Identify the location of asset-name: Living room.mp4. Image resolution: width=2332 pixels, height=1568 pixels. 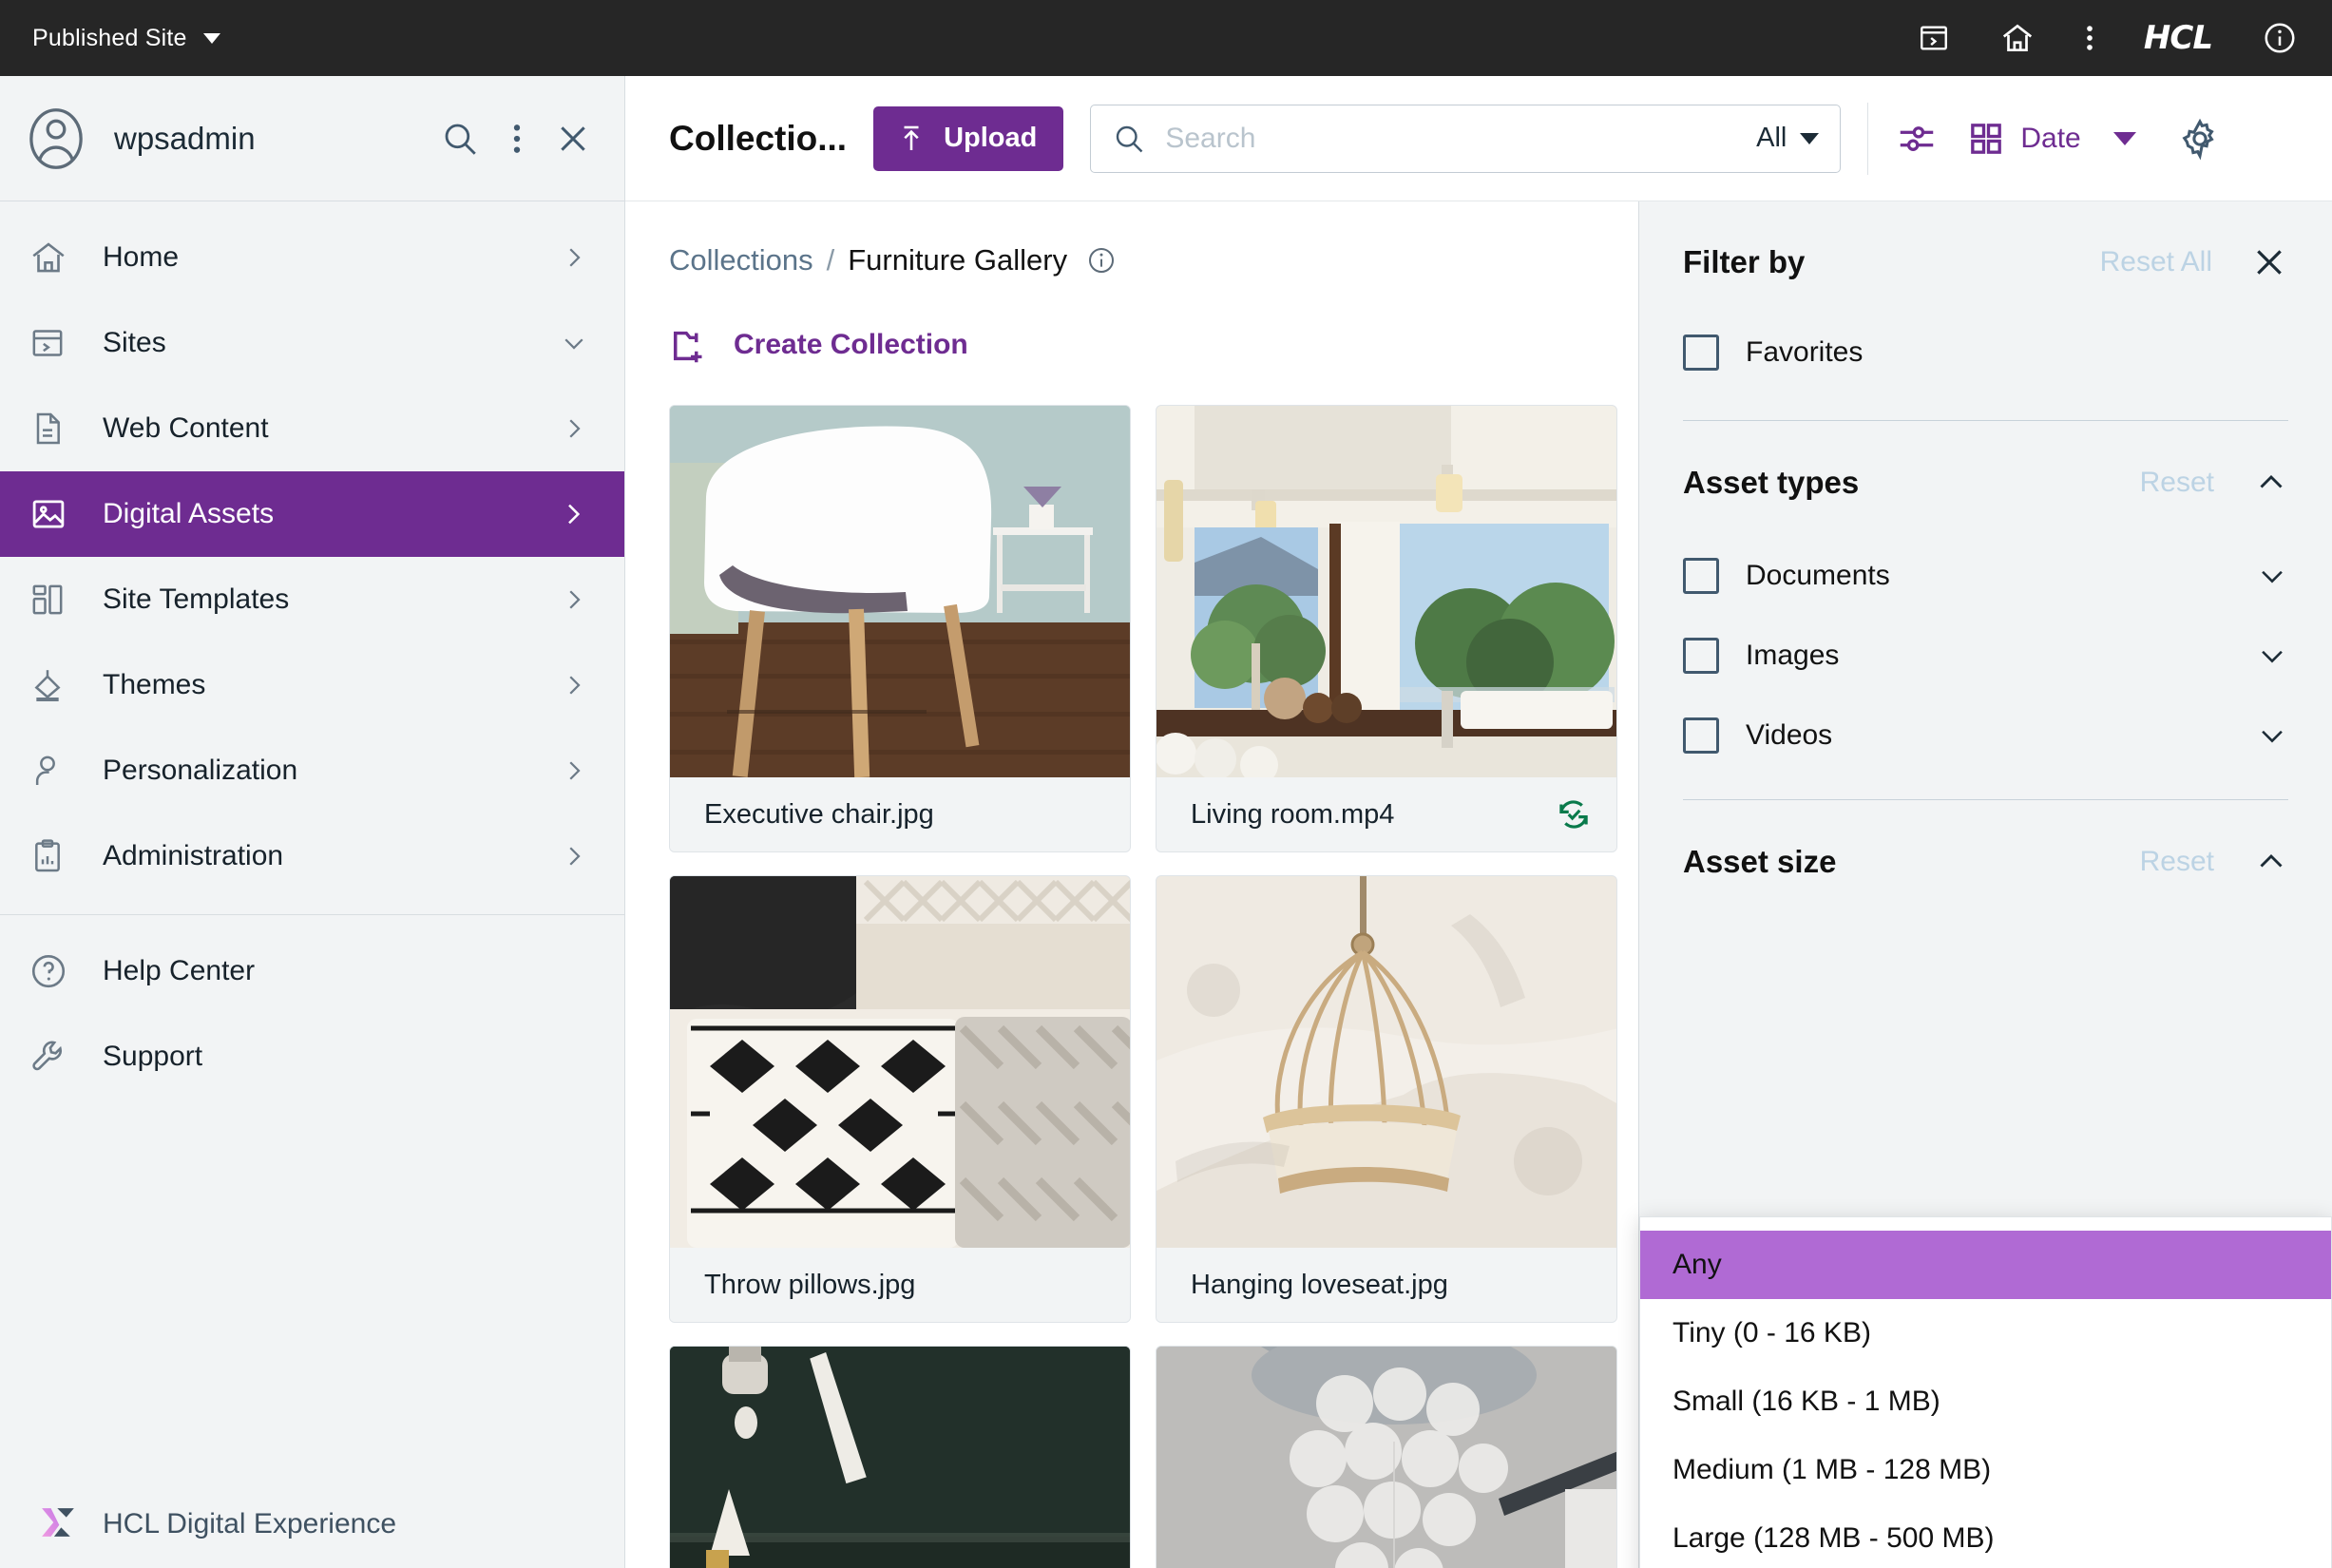
(1293, 814).